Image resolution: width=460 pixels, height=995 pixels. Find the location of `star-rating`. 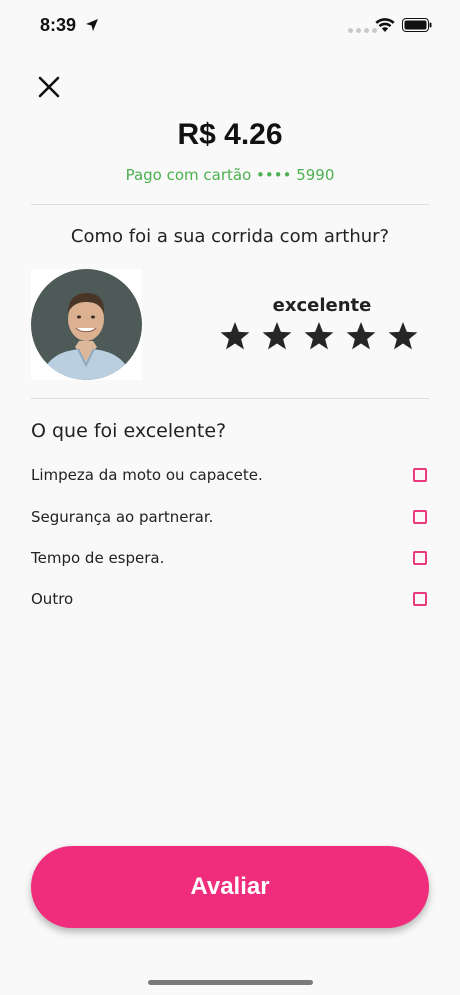

star-rating is located at coordinates (319, 336).